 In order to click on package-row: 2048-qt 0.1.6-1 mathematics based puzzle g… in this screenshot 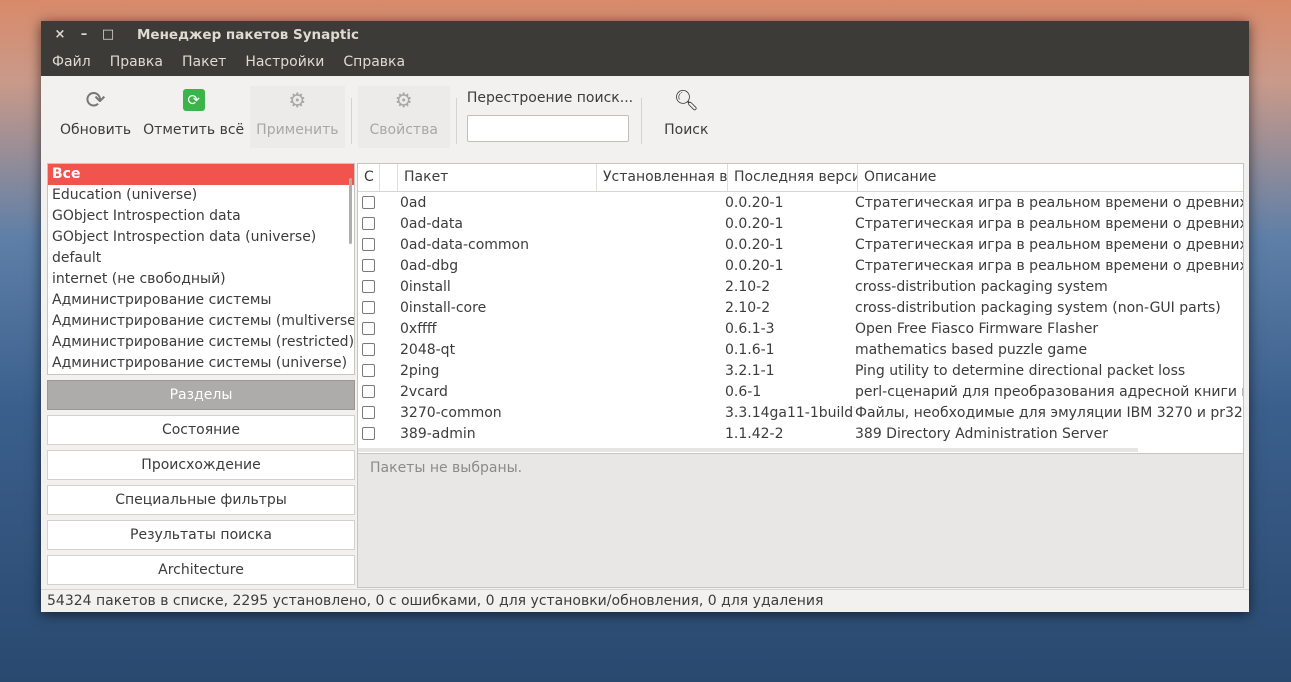, I will do `click(800, 349)`.